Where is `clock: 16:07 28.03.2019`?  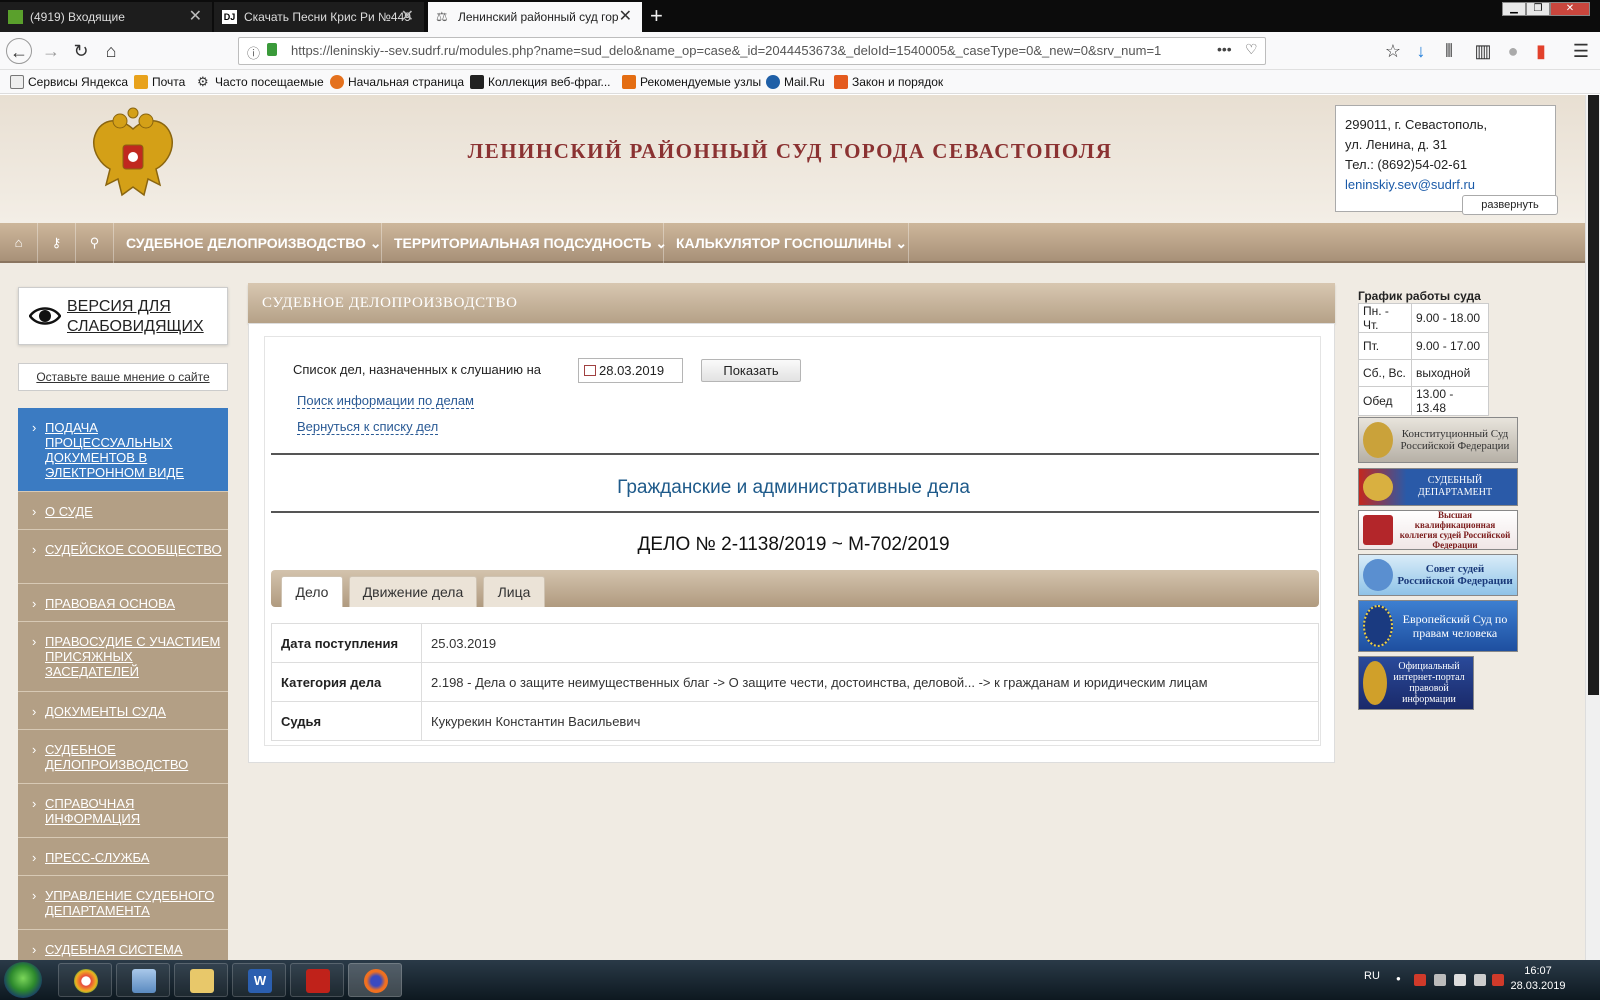 clock: 16:07 28.03.2019 is located at coordinates (1538, 979).